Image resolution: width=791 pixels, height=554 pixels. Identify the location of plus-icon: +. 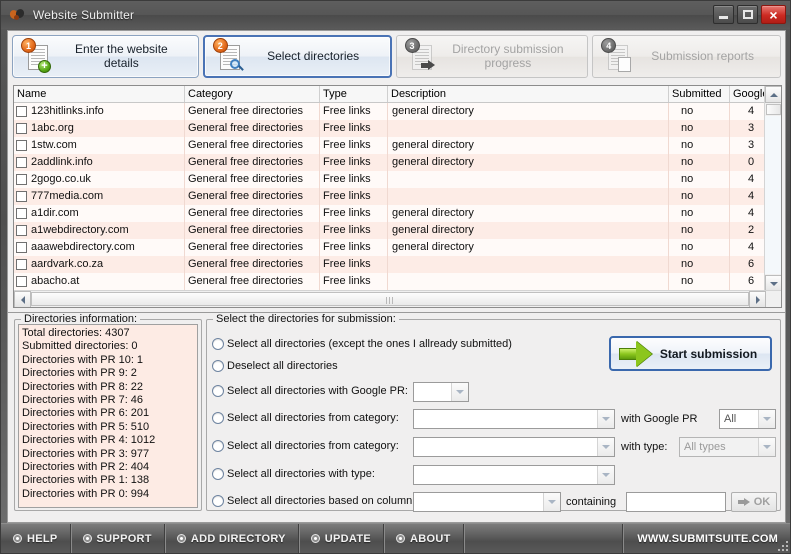
(44, 66).